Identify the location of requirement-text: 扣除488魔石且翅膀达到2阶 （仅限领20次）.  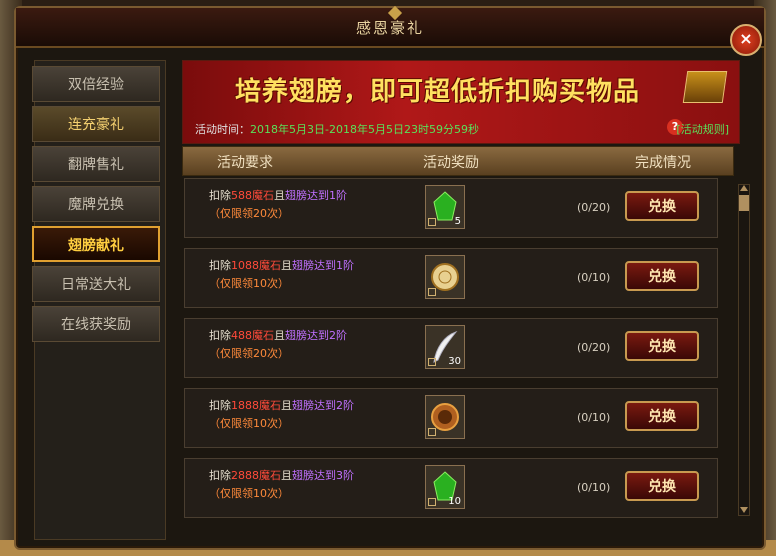
(278, 345).